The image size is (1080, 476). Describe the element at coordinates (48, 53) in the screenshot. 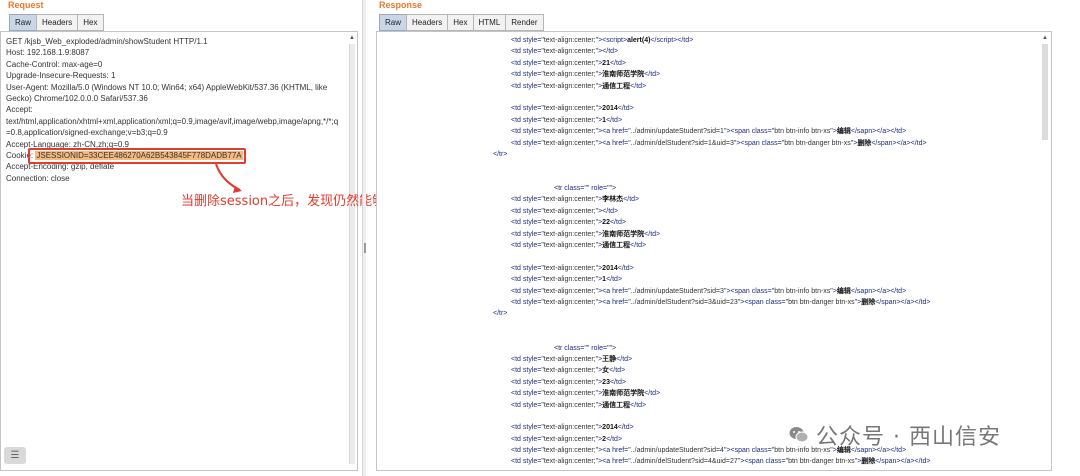

I see `request-line: Host: 192.168.1.9:8087` at that location.